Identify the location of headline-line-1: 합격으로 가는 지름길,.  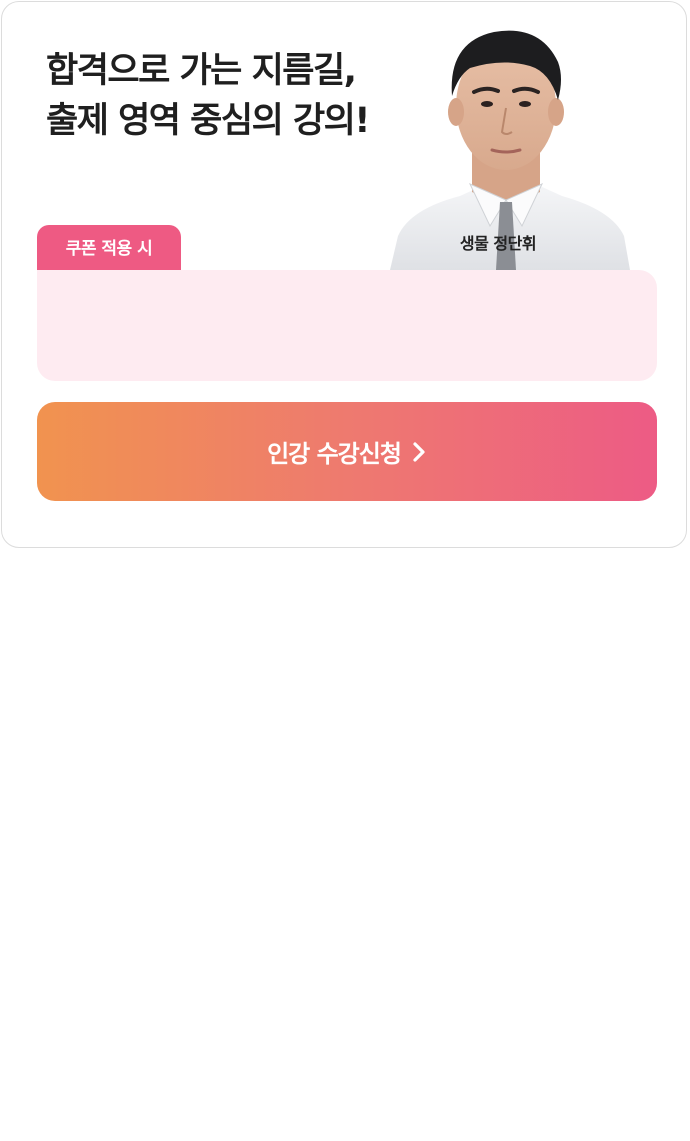
(201, 71).